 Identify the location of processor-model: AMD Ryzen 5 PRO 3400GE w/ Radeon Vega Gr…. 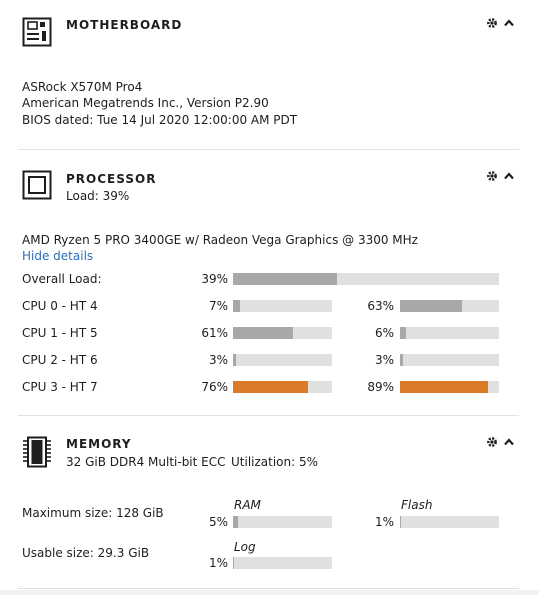
(220, 240).